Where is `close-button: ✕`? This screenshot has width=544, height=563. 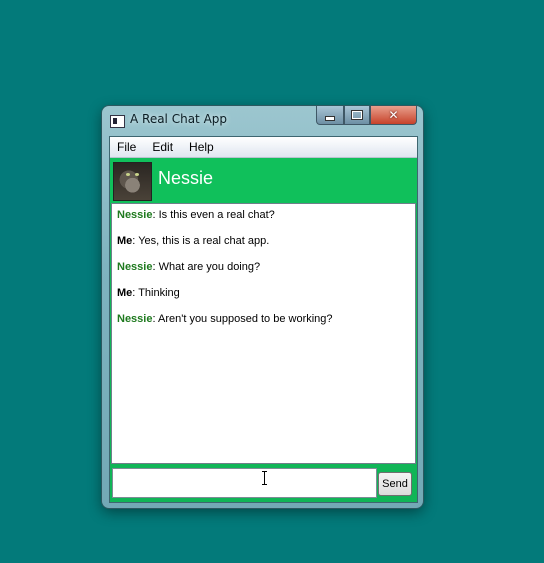 close-button: ✕ is located at coordinates (393, 115).